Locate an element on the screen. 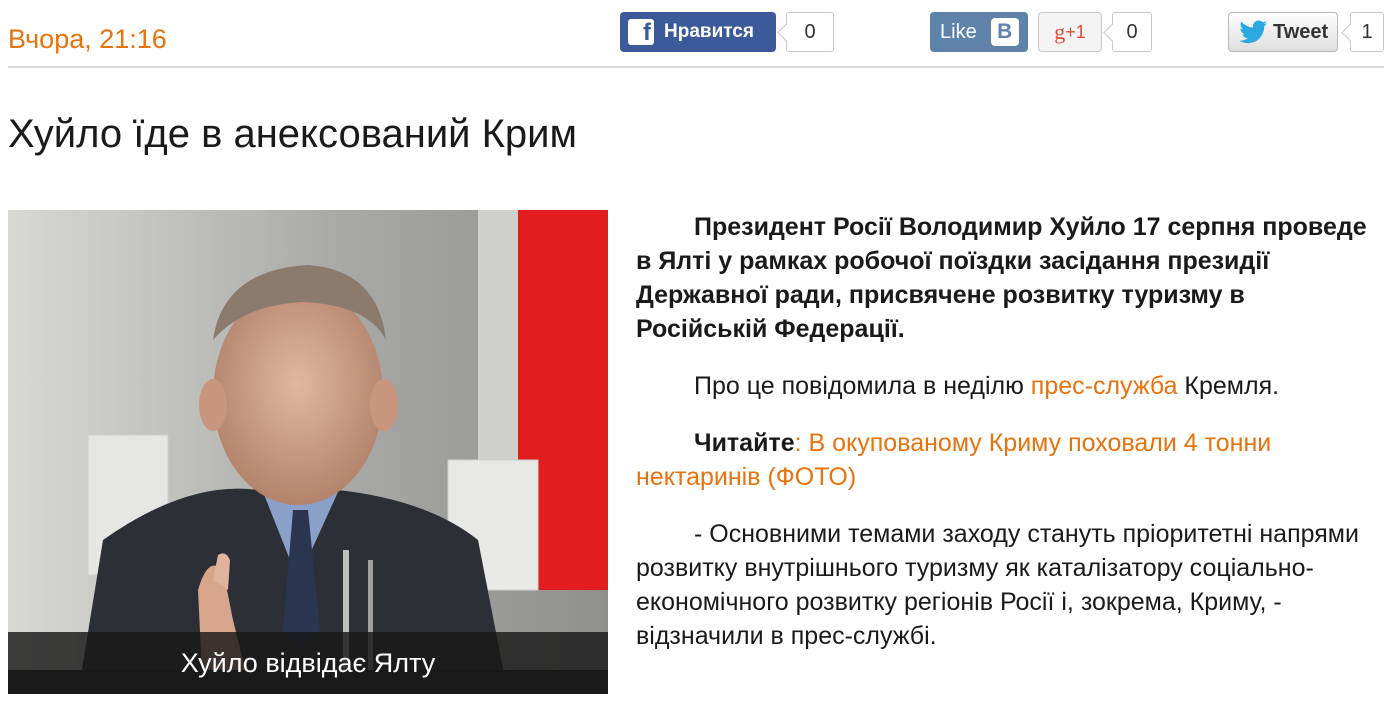 Image resolution: width=1394 pixels, height=702 pixels. photo-caption: Хуйло відвідає Ялту is located at coordinates (308, 663).